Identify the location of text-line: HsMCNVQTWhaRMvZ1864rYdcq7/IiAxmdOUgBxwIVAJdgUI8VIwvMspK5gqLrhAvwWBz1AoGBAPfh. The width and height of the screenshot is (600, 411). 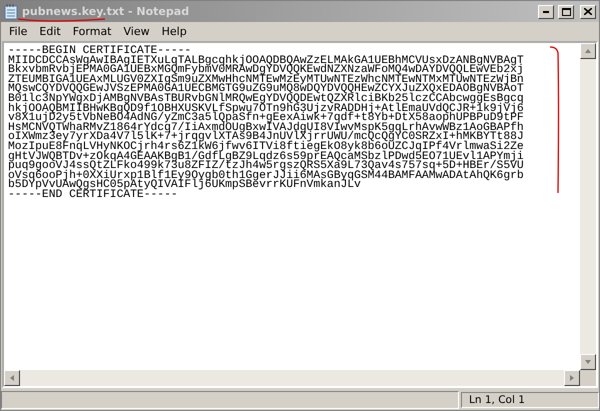
(266, 129).